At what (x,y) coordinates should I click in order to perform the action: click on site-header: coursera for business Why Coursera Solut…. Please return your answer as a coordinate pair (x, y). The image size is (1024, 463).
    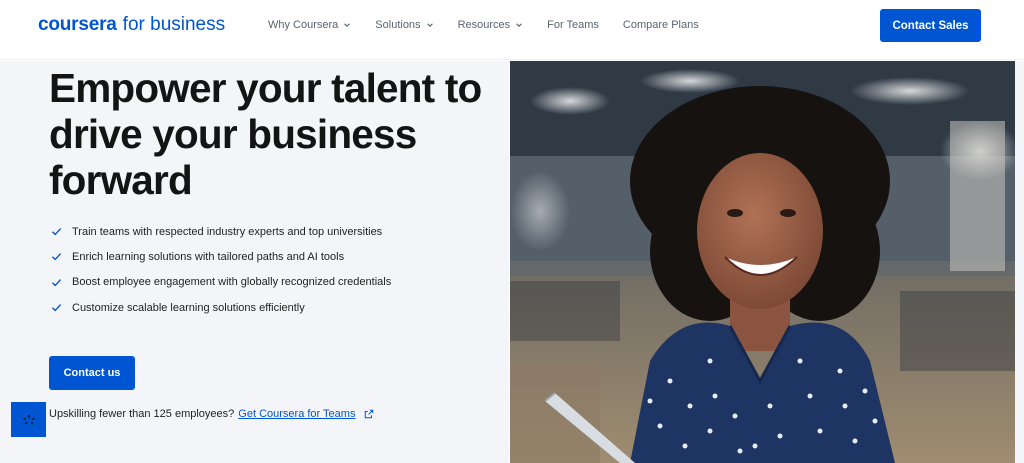
    Looking at the image, I should click on (512, 30).